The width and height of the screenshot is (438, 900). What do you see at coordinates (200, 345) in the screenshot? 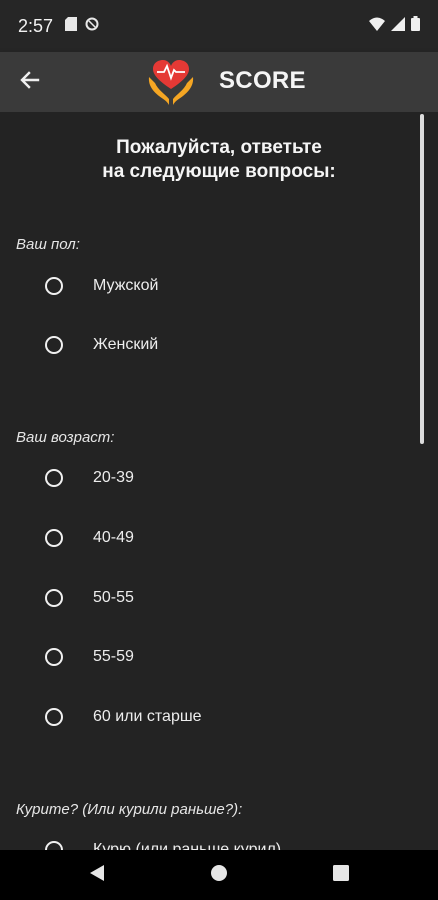
I see `gender-option-female: Женский` at bounding box center [200, 345].